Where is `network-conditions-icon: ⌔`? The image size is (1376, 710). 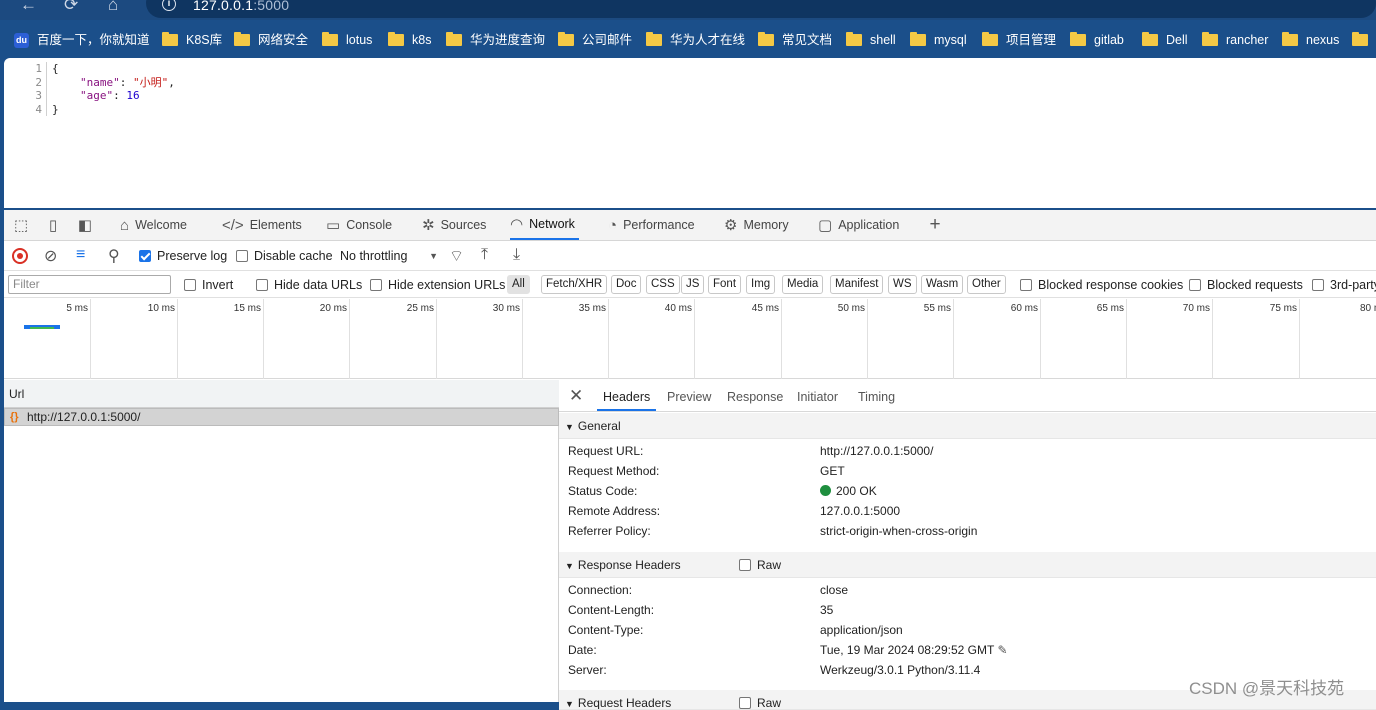
network-conditions-icon: ⌔ is located at coordinates (456, 256).